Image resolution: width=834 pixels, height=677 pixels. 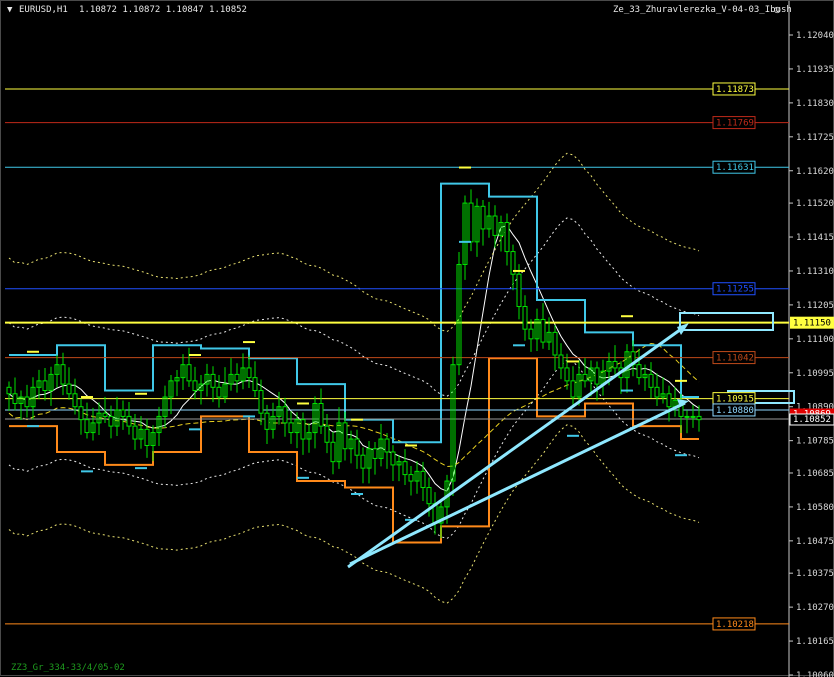 I want to click on smiley-icon: ☺, so click(x=777, y=10).